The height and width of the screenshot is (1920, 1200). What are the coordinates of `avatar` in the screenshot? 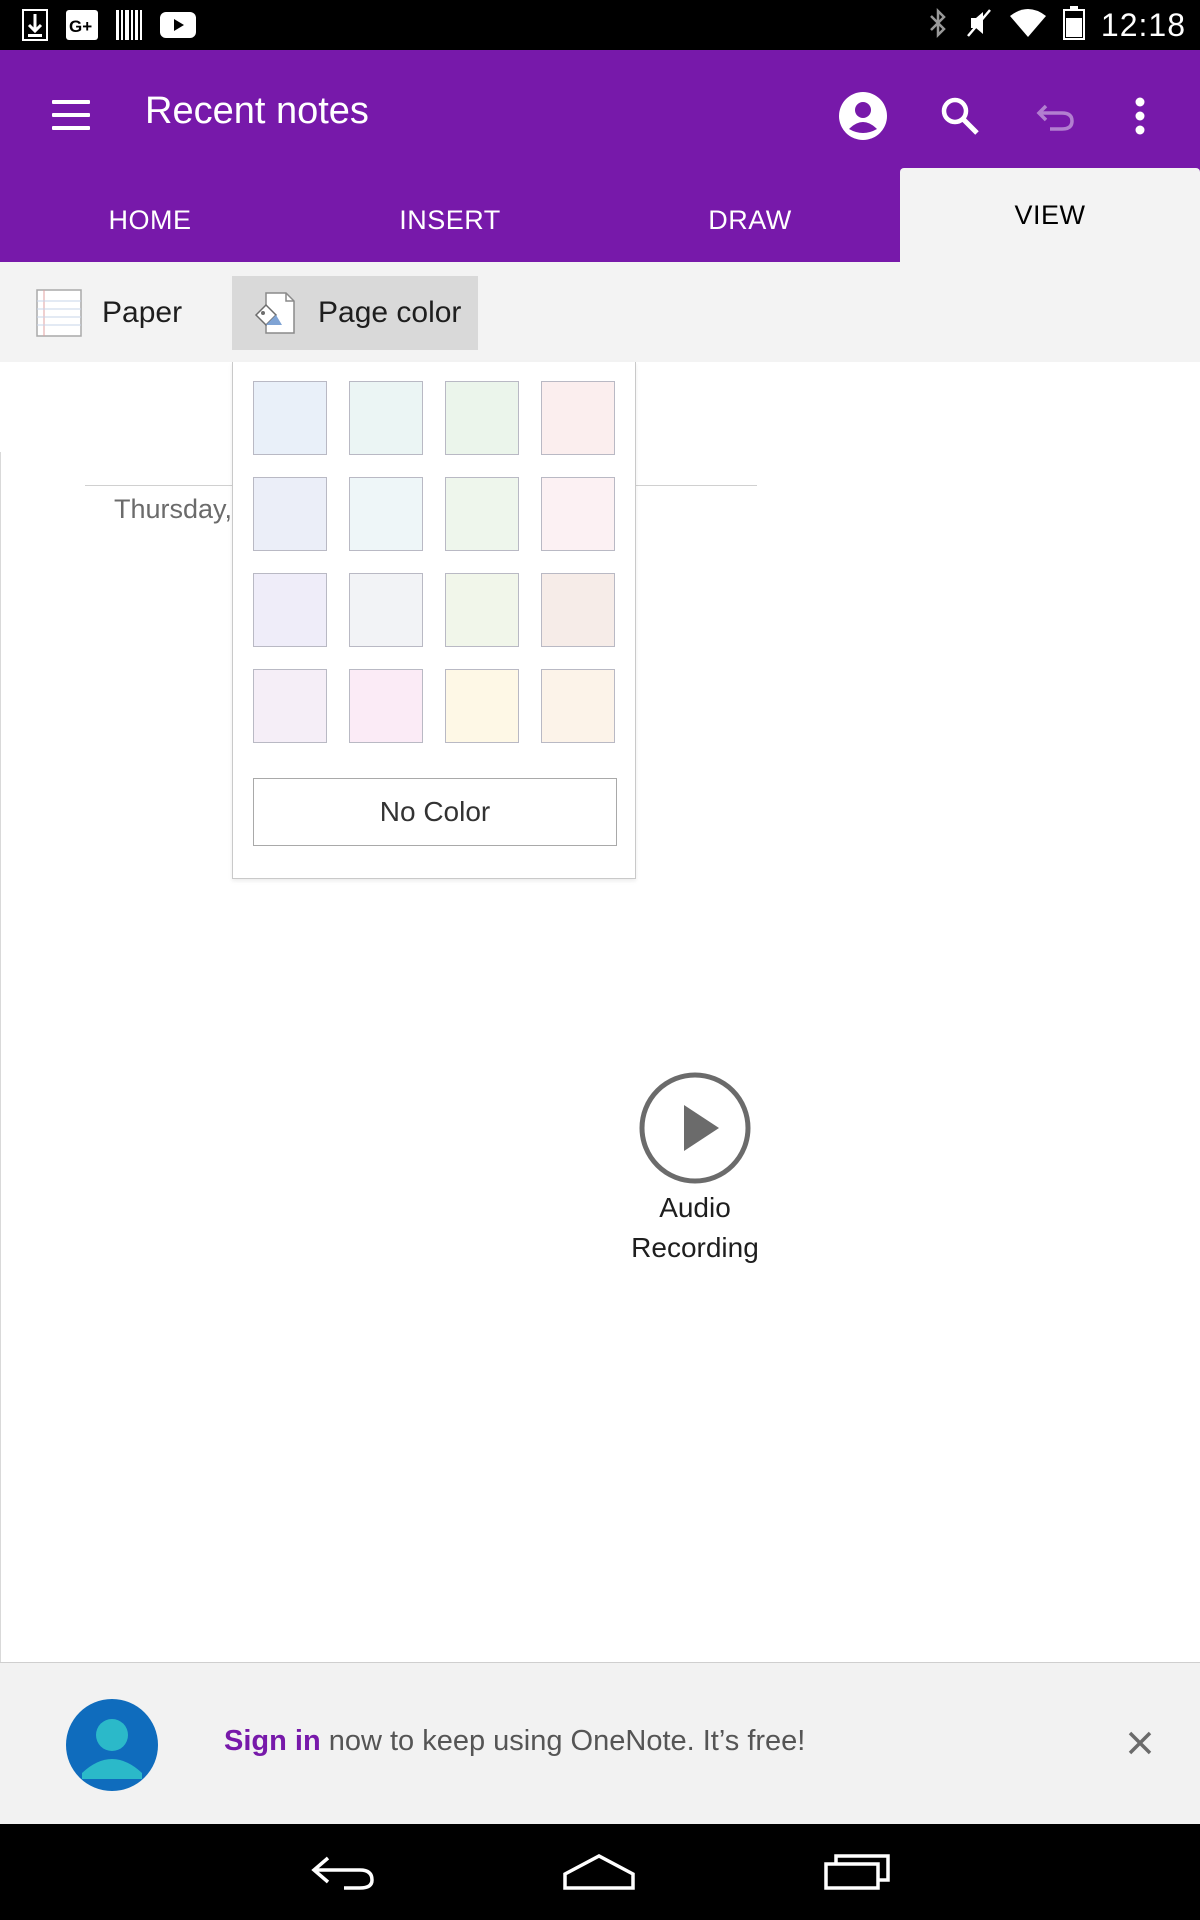 It's located at (112, 1745).